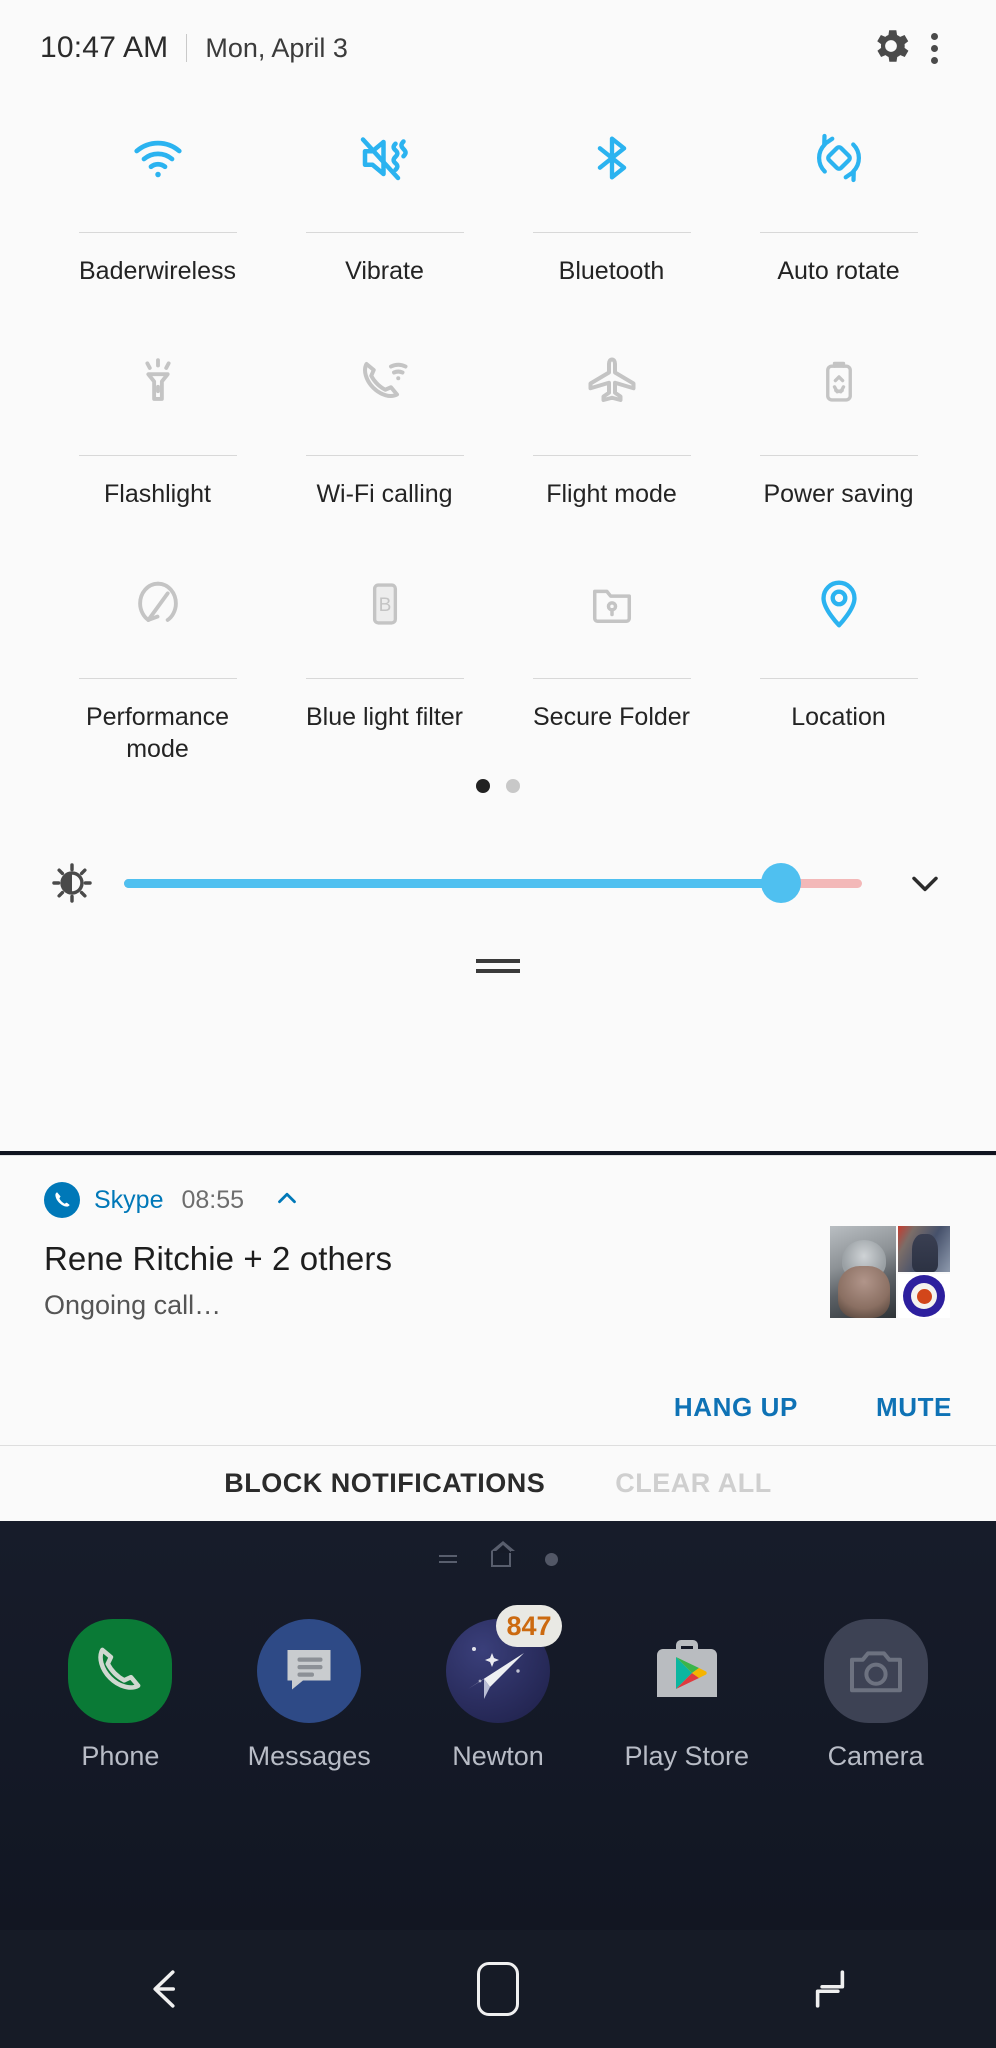 The width and height of the screenshot is (996, 2048). I want to click on blue-light-filter-icon: B, so click(385, 604).